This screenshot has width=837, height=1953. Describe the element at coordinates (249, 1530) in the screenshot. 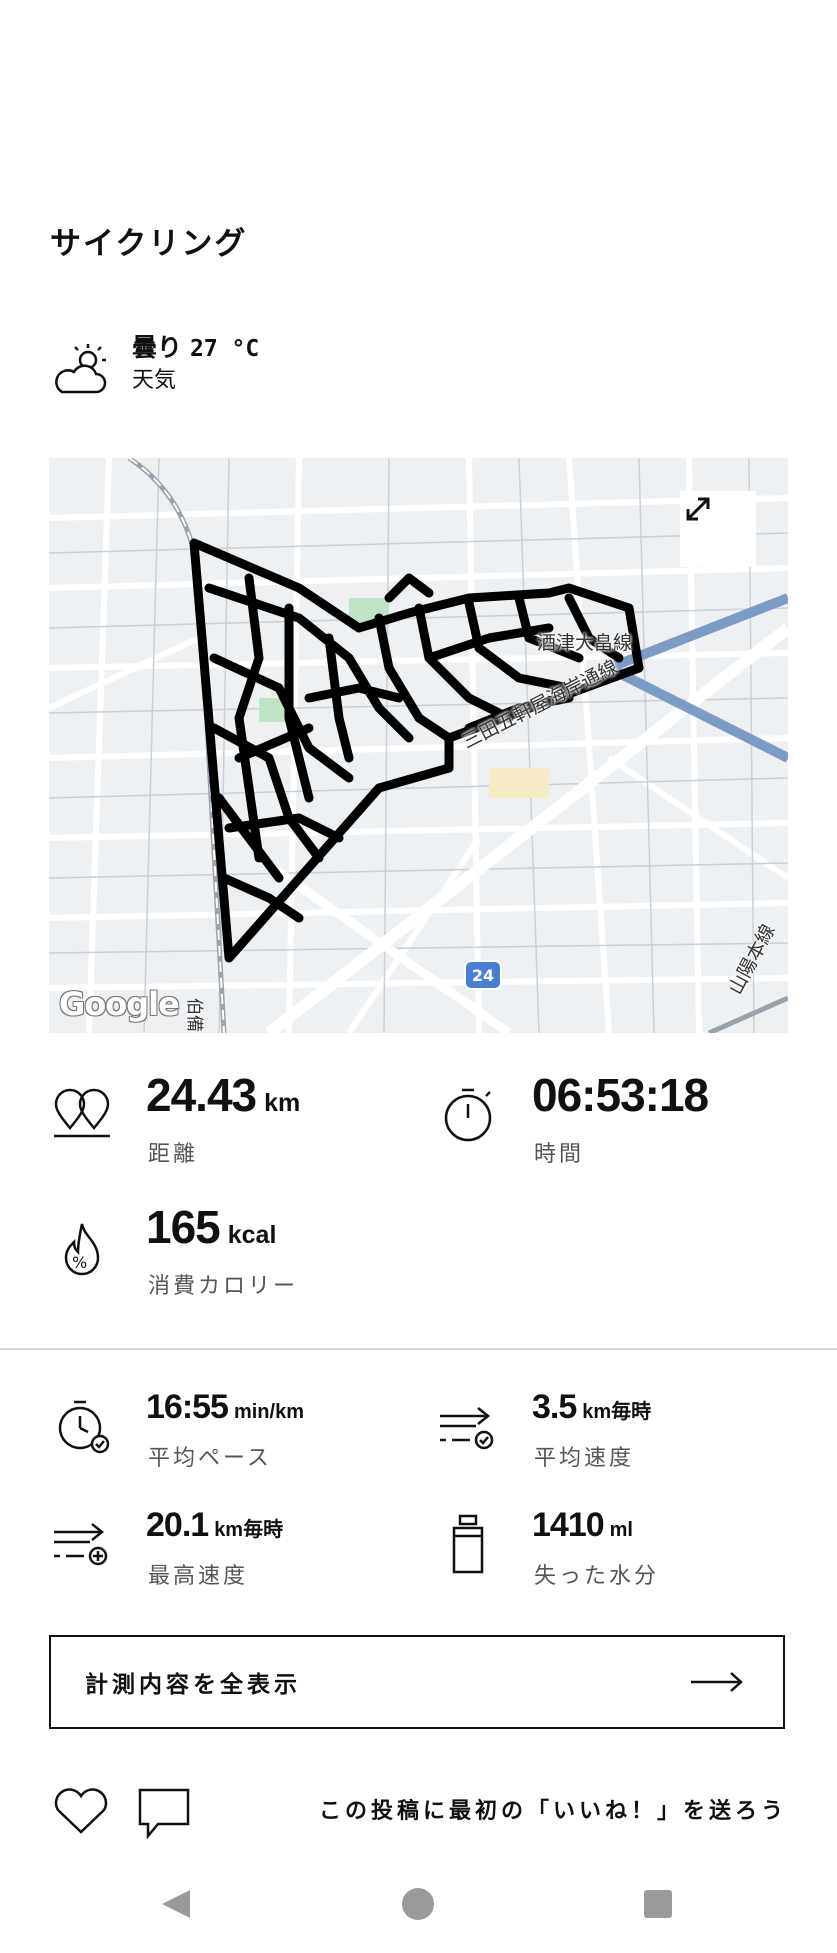

I see `max-speed-unit: km毎時` at that location.